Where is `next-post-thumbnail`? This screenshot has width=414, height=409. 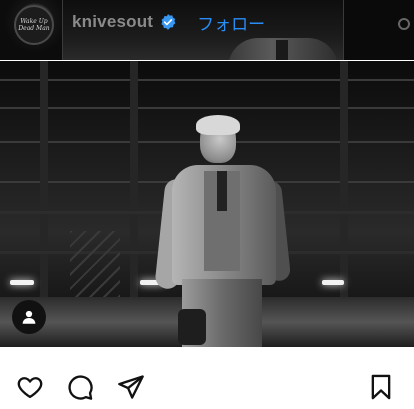 next-post-thumbnail is located at coordinates (379, 30).